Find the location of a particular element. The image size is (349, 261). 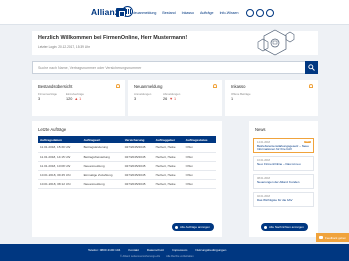

logo-text: Allianz is located at coordinates (105, 11).